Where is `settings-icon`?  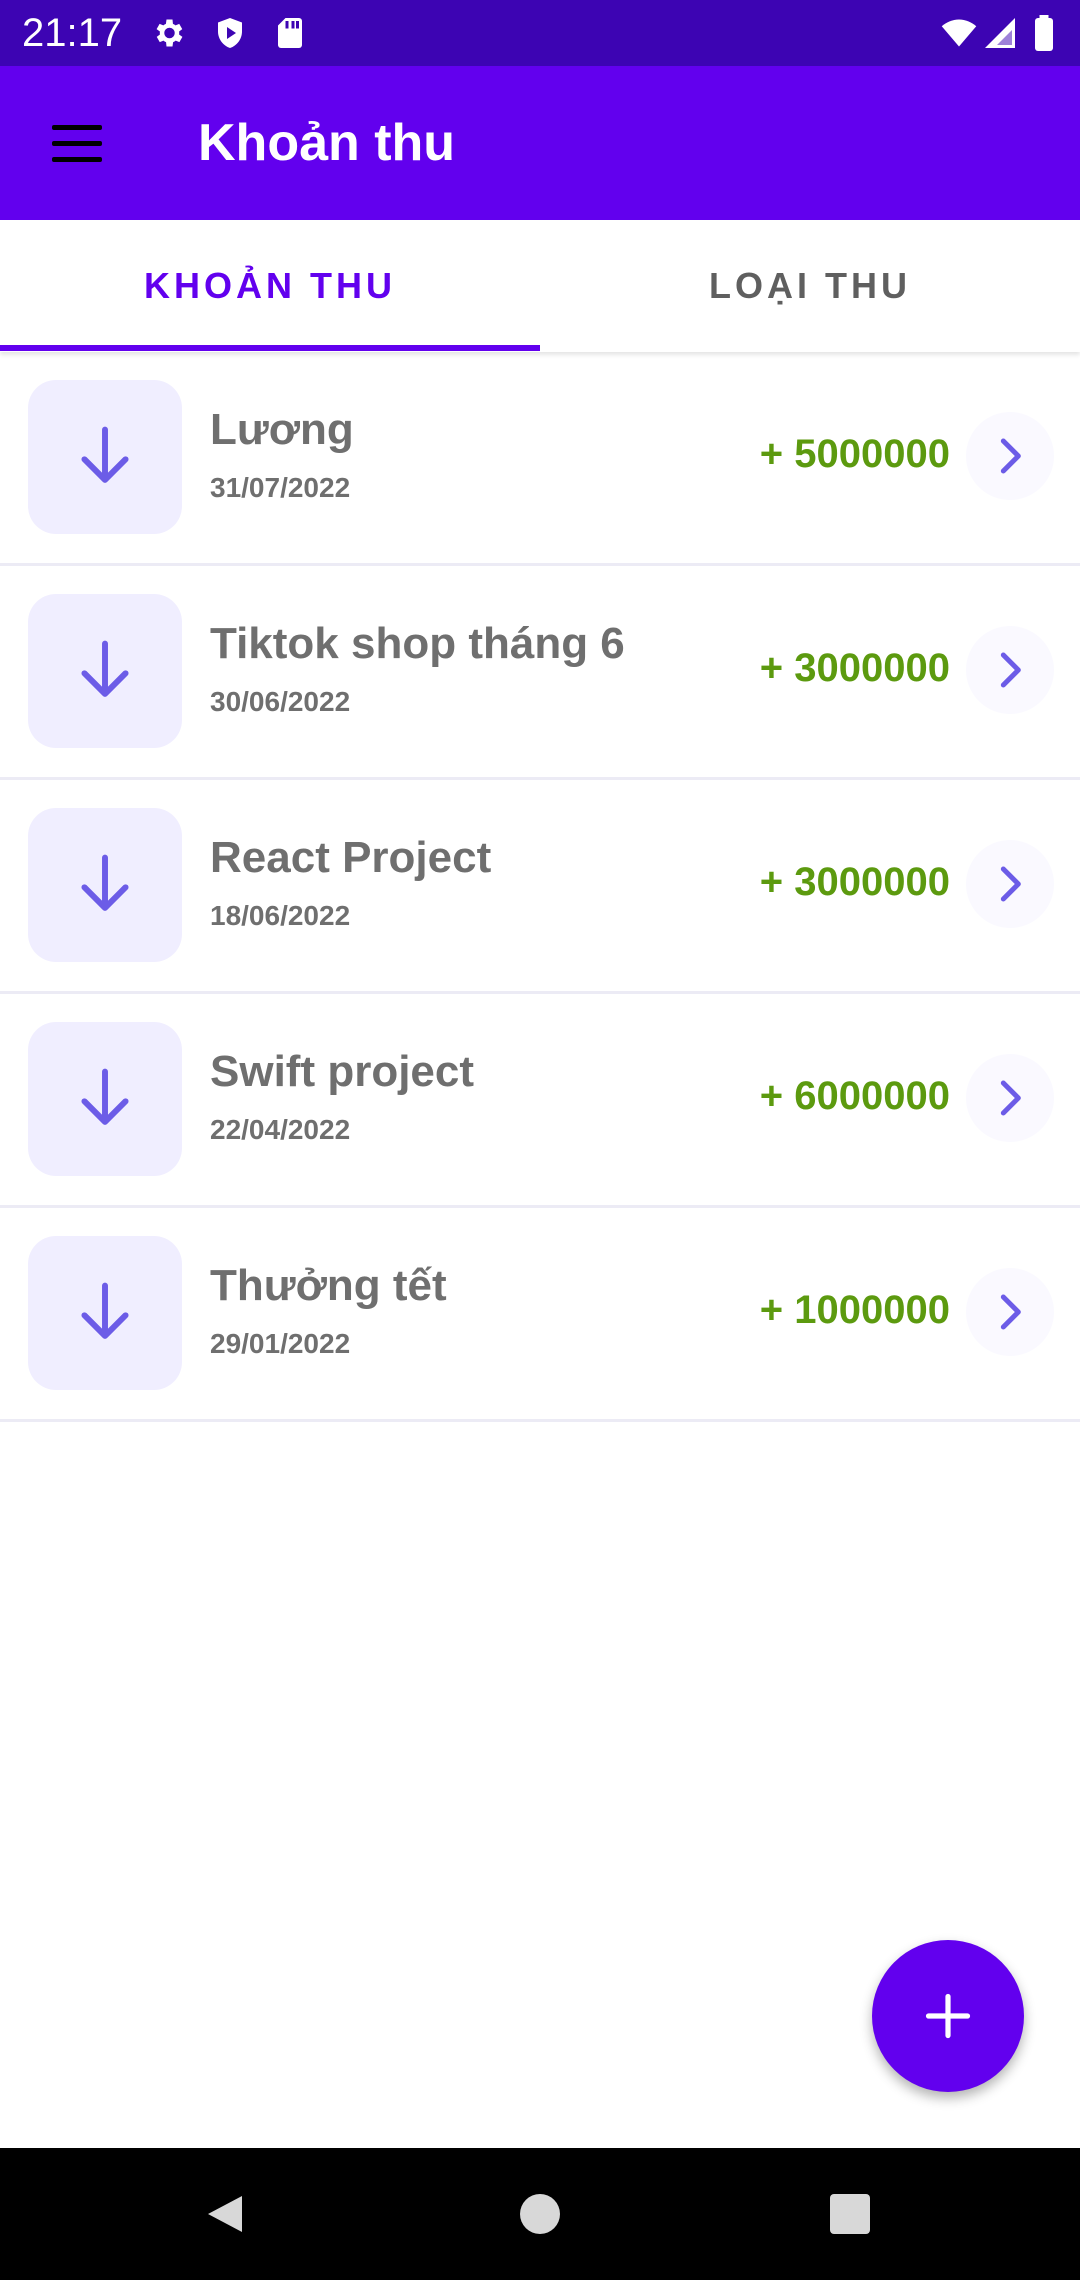
settings-icon is located at coordinates (169, 33).